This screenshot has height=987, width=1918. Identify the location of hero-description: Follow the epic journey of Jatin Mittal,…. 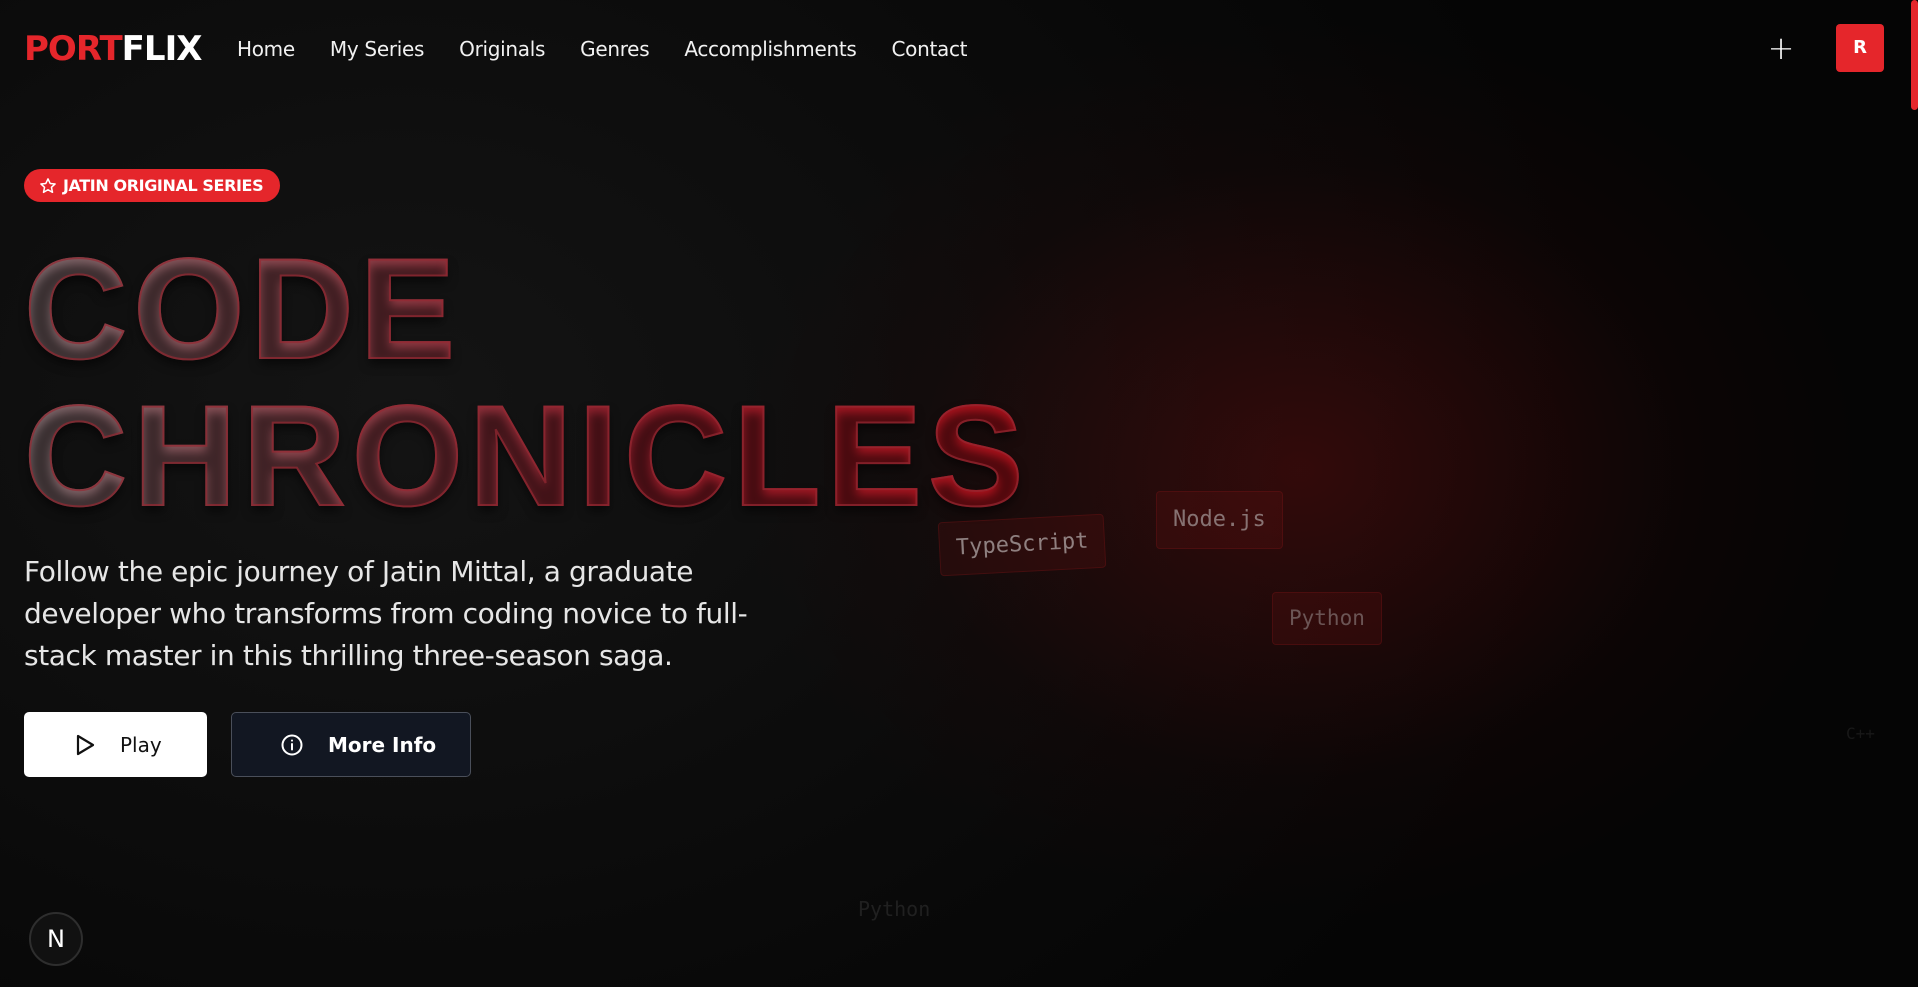
(386, 613).